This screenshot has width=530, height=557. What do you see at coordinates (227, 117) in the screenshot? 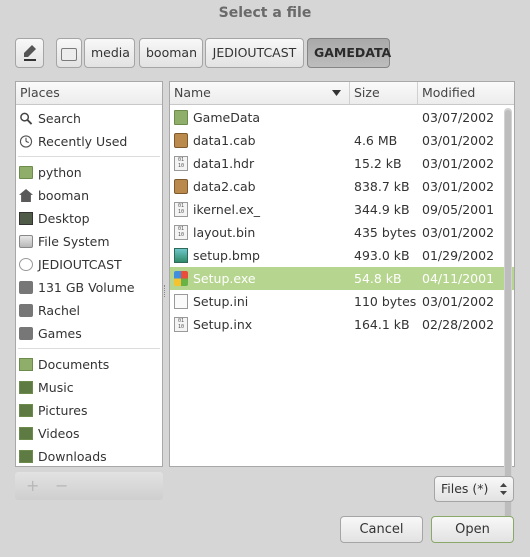
I see `file-name: GameData` at bounding box center [227, 117].